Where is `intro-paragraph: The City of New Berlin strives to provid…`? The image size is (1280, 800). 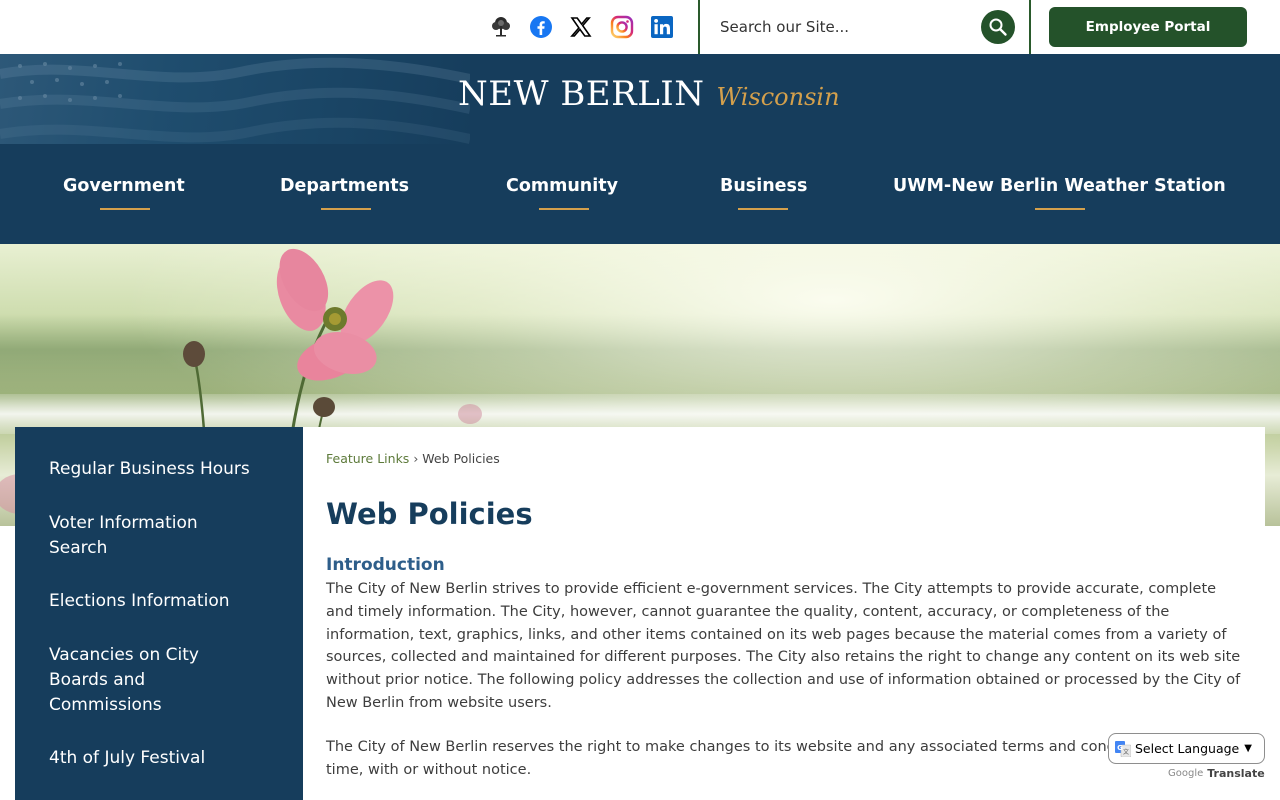
intro-paragraph: The City of New Berlin strives to provid… is located at coordinates (783, 646).